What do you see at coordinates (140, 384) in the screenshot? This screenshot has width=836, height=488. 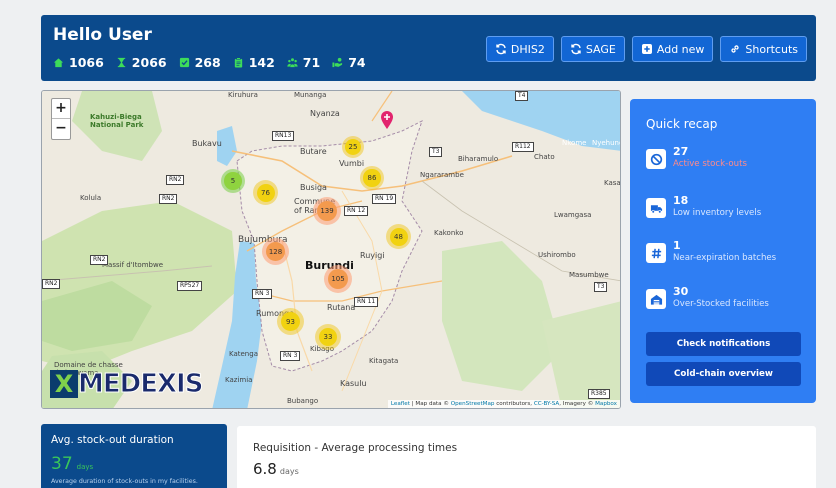 I see `logo-wordmark: MEDEXIS` at bounding box center [140, 384].